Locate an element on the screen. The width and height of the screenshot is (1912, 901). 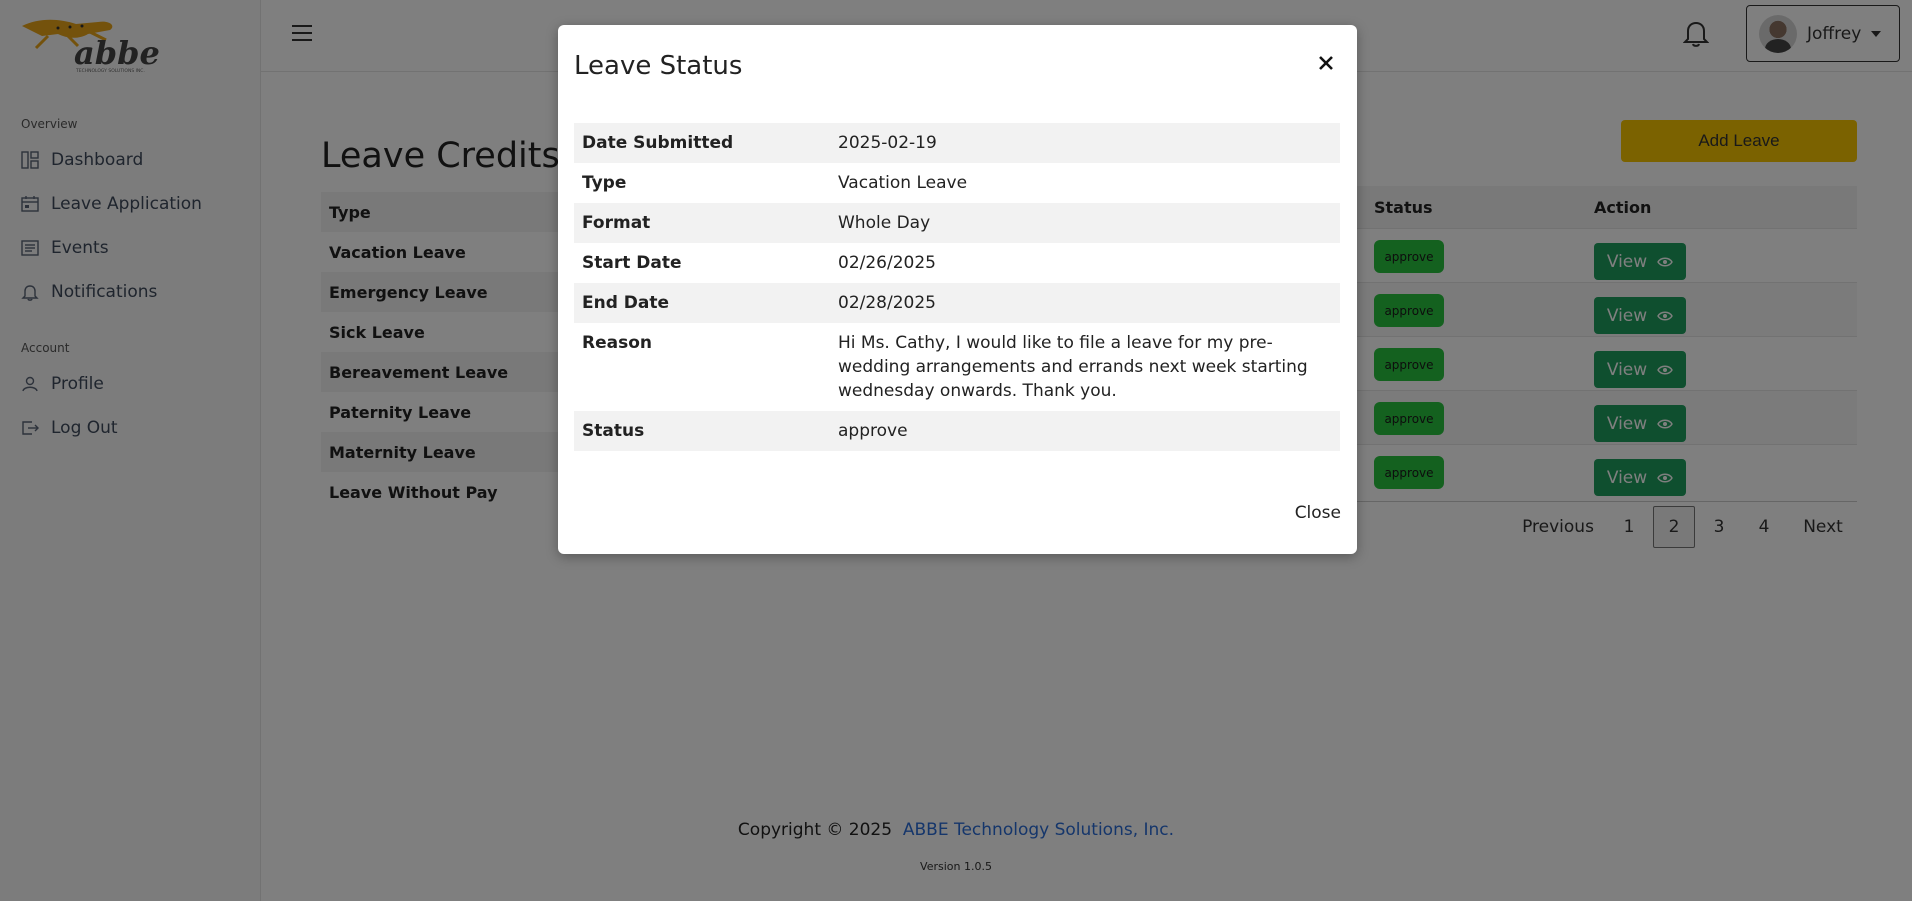
detail-label: Date Submitted is located at coordinates (702, 143).